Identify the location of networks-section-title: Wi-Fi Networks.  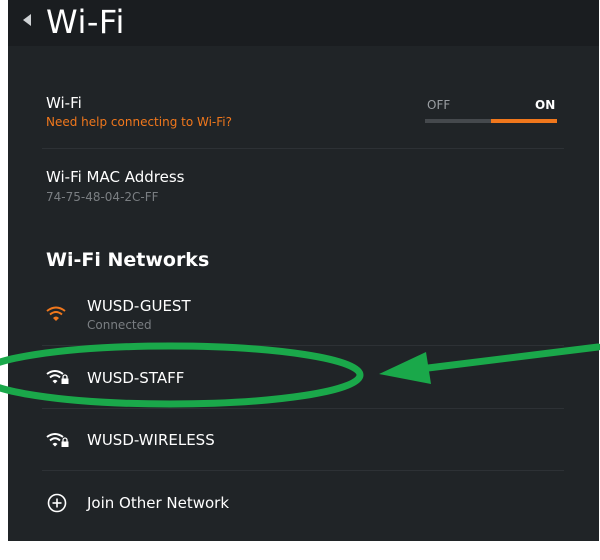
(128, 260).